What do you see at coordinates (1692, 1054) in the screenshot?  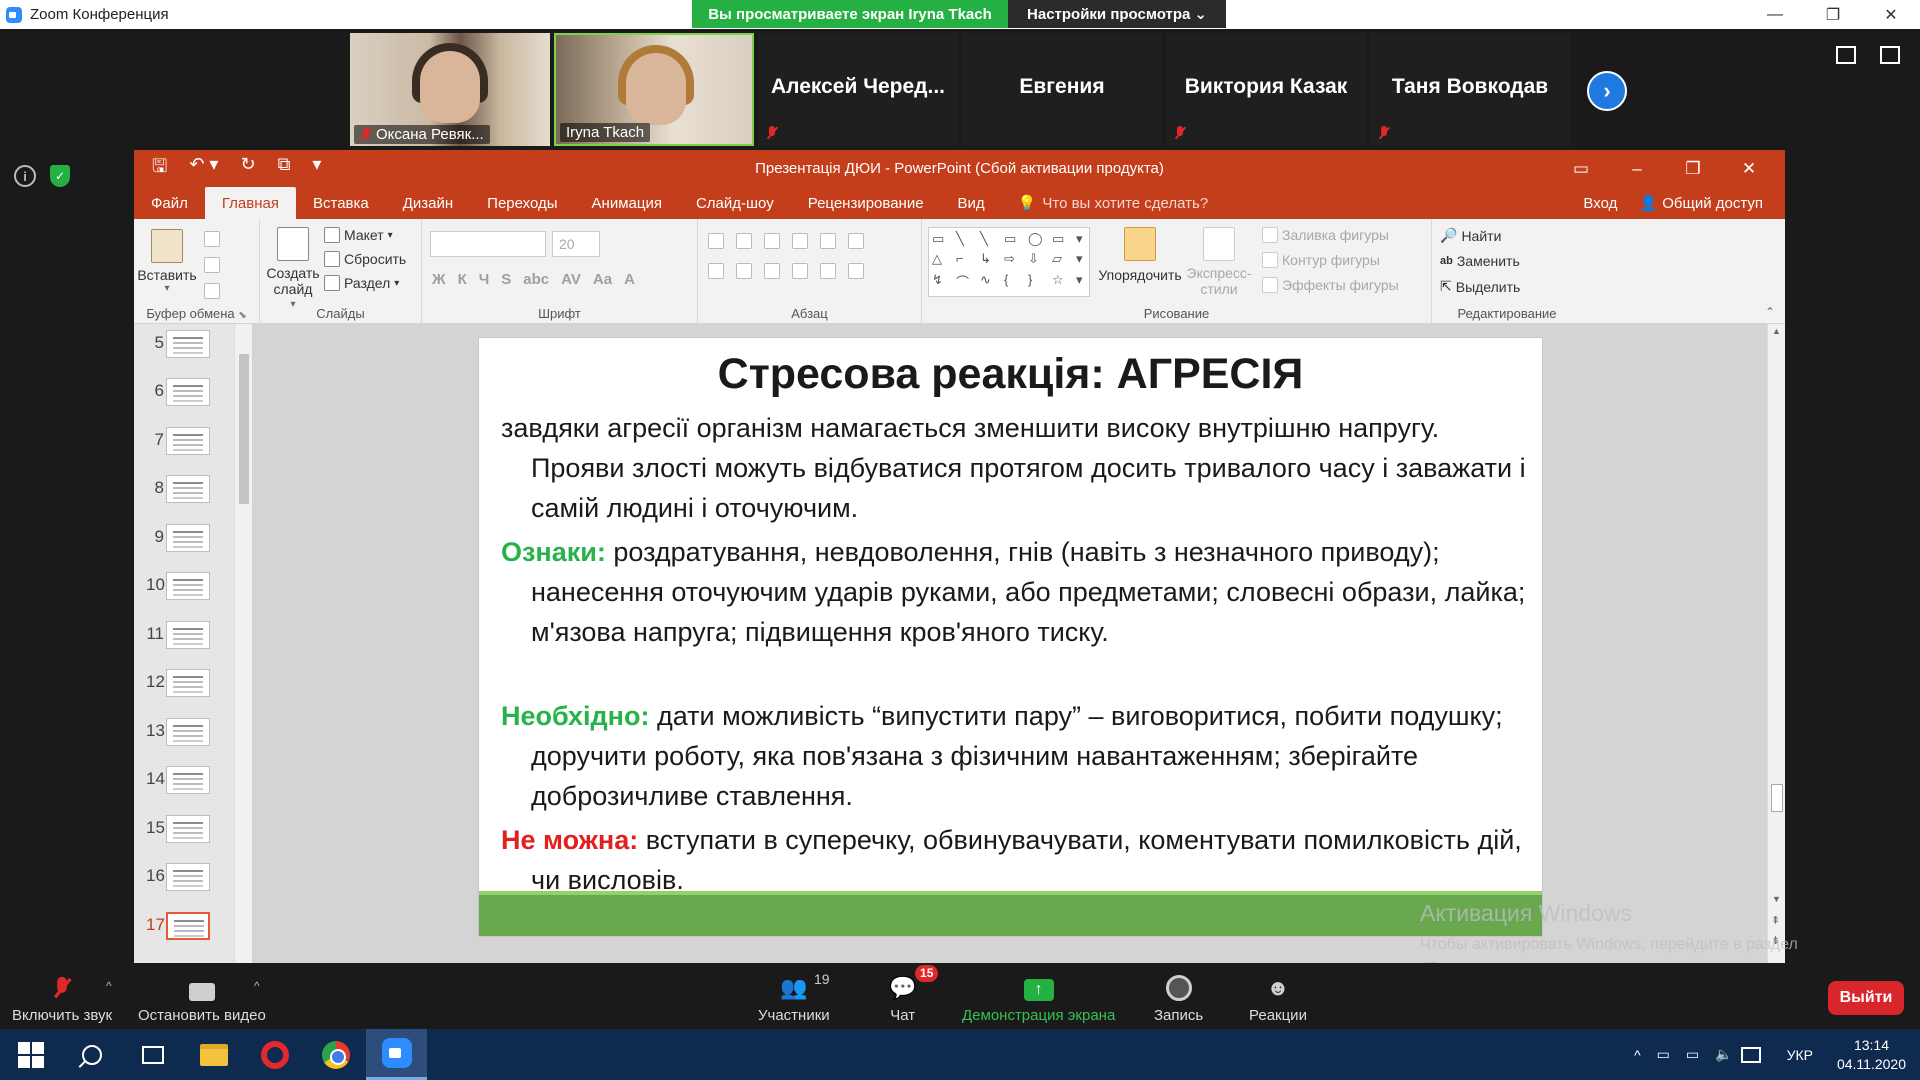 I see `network-icon: ▭` at bounding box center [1692, 1054].